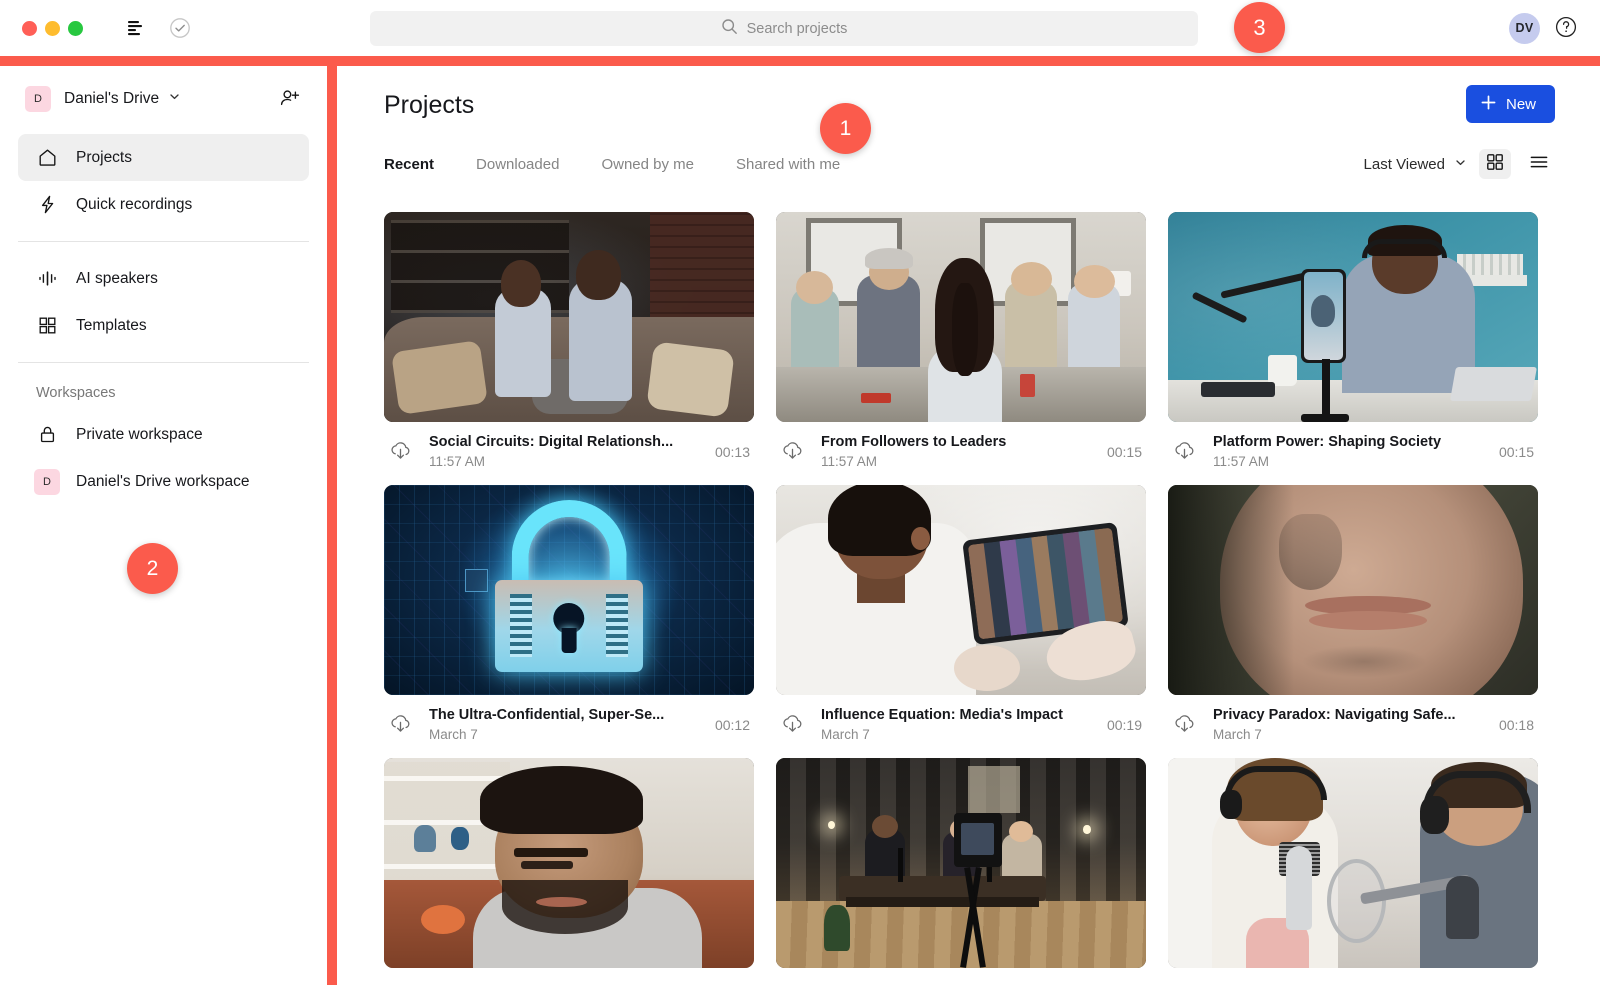  I want to click on project-meta: From Followers to Leaders 11:57 AM 00:15, so click(961, 445).